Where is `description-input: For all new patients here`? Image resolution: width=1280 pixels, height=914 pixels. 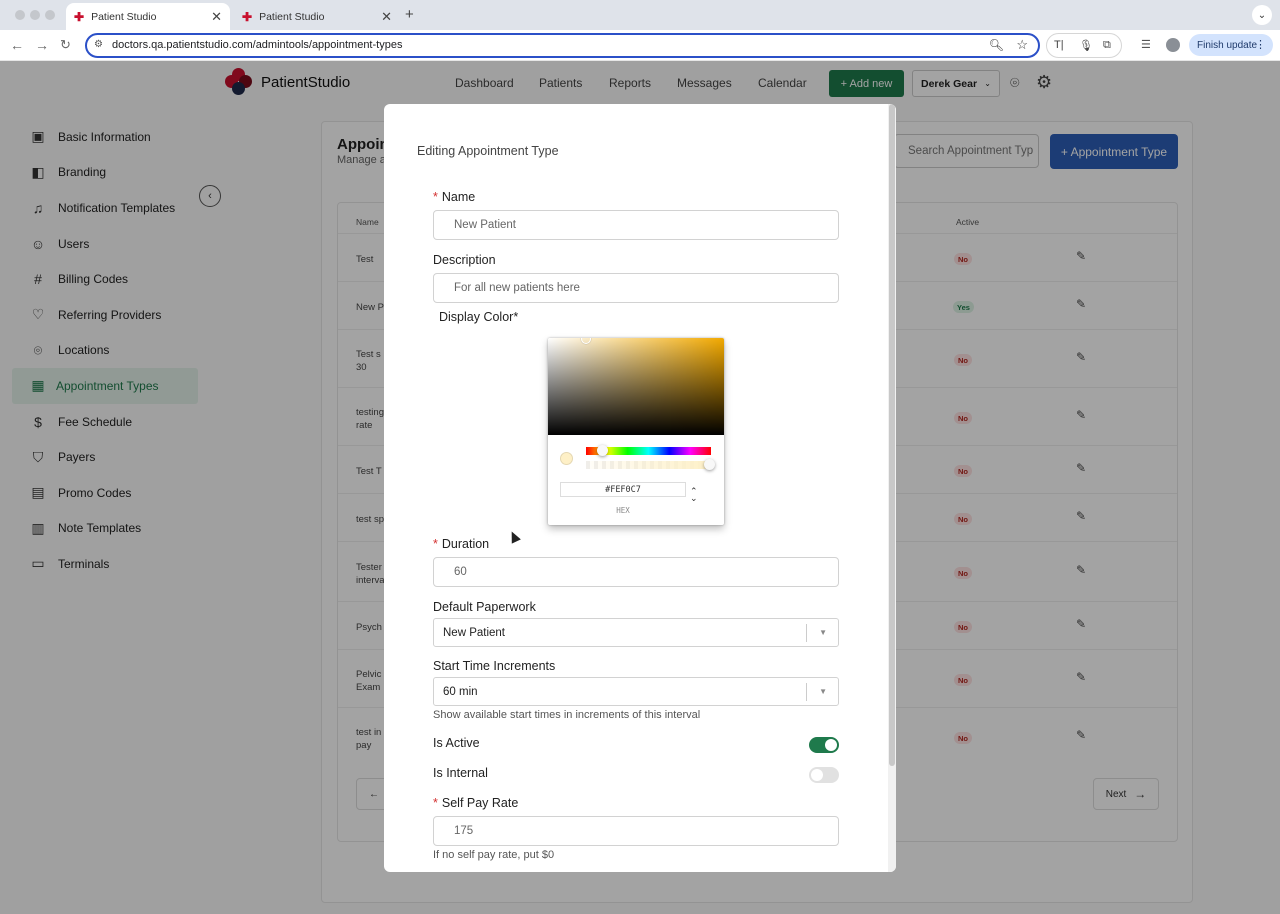 description-input: For all new patients here is located at coordinates (636, 288).